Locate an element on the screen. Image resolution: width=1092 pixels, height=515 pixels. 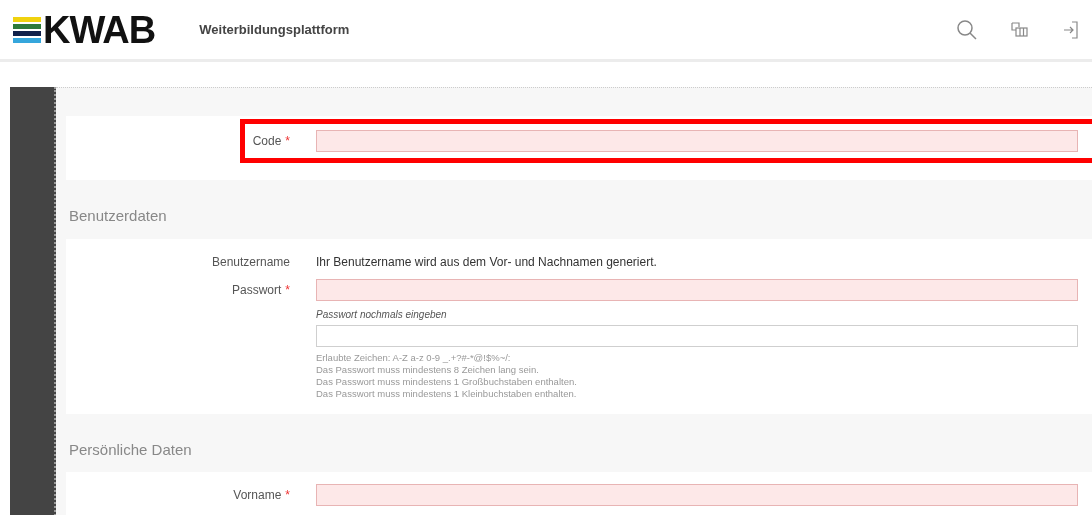
field-label: Benutzername is located at coordinates (250, 262).